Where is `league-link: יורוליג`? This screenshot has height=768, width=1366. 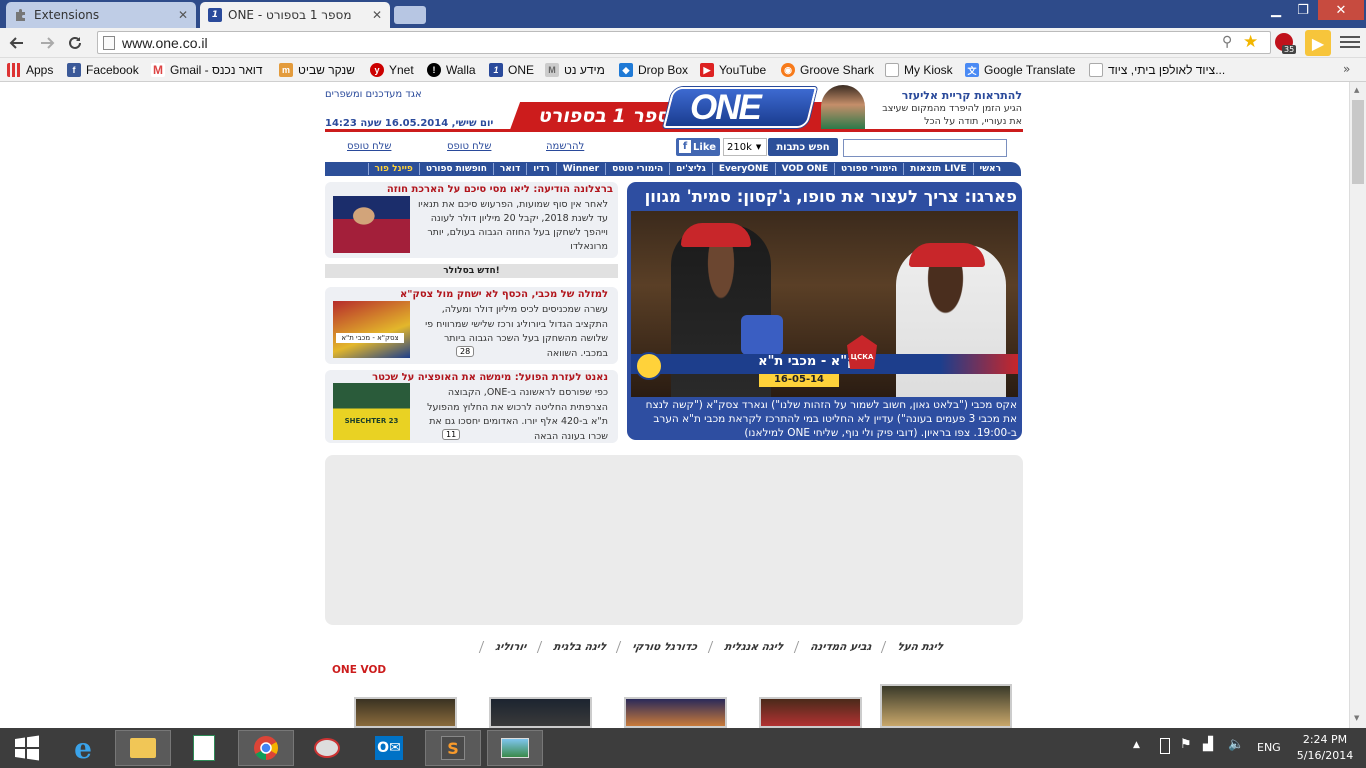 league-link: יורוליג is located at coordinates (509, 647).